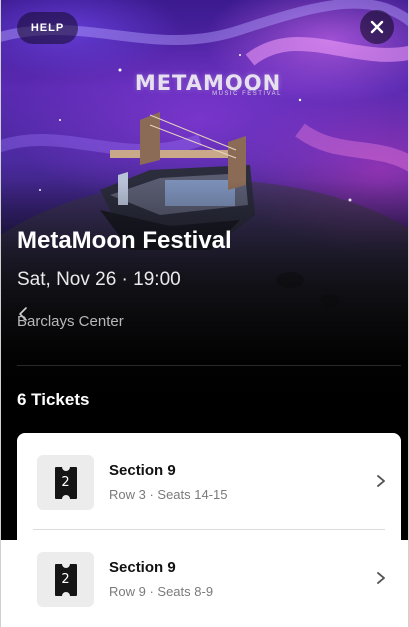  What do you see at coordinates (208, 84) in the screenshot?
I see `event-logo: METAMOON MUSIC FESTIVAL` at bounding box center [208, 84].